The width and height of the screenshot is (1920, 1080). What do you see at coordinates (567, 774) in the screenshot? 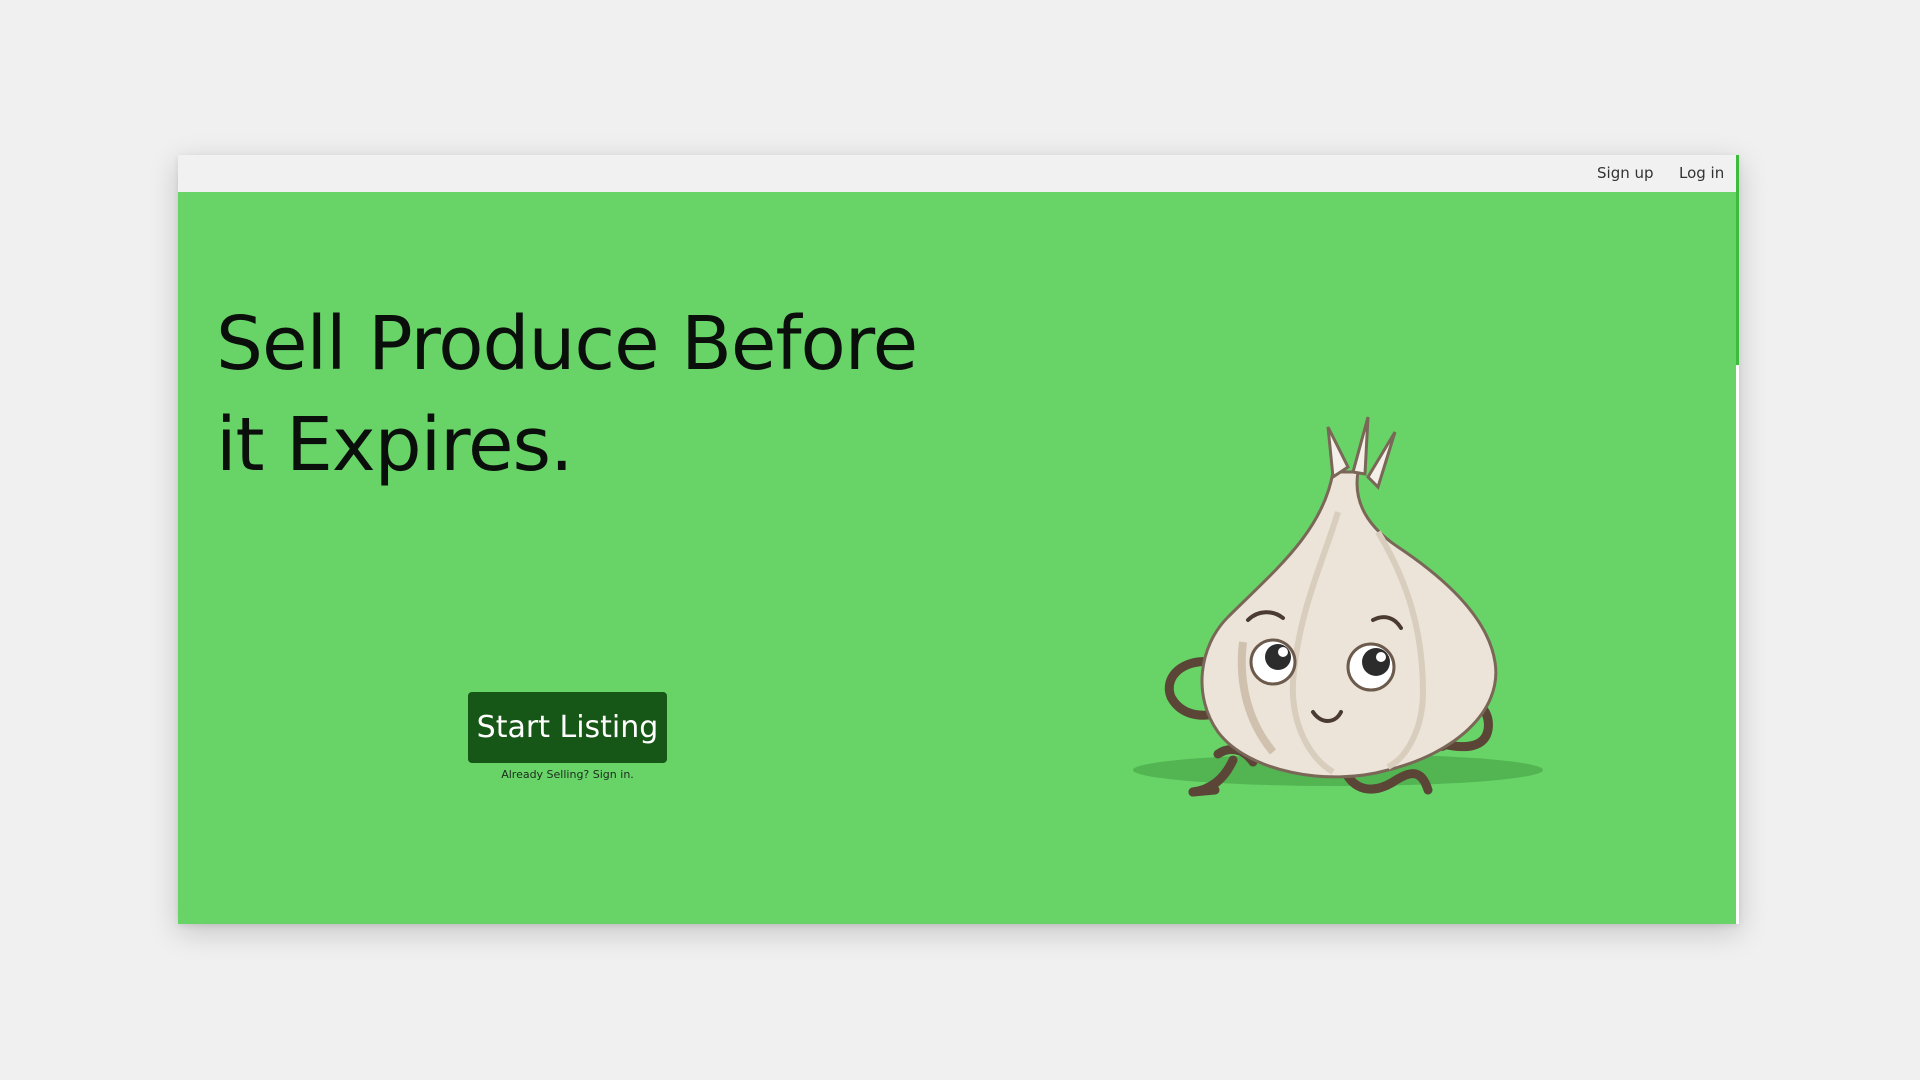
I see `already-selling-signin-link: Already Selling? Sign in.` at bounding box center [567, 774].